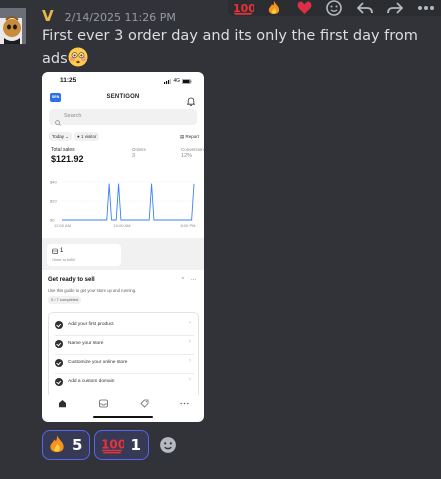  Describe the element at coordinates (123, 403) in the screenshot. I see `app-tab-bar` at that location.